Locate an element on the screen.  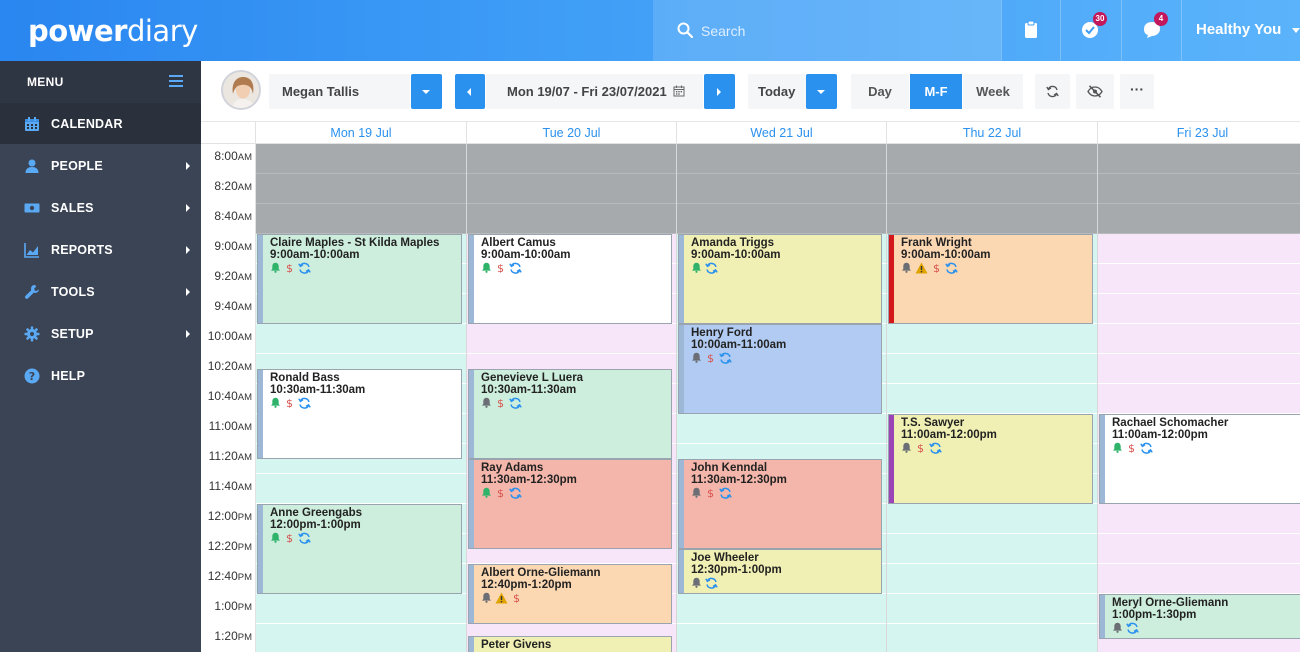
sidebar-item-calendar: CALENDAR is located at coordinates (100, 123).